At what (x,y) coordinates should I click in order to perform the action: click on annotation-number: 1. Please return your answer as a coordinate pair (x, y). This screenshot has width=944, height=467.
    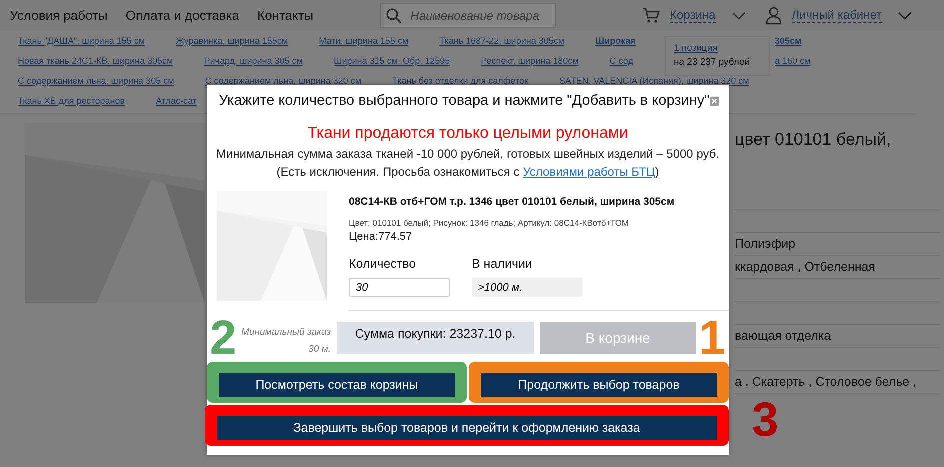
    Looking at the image, I should click on (712, 339).